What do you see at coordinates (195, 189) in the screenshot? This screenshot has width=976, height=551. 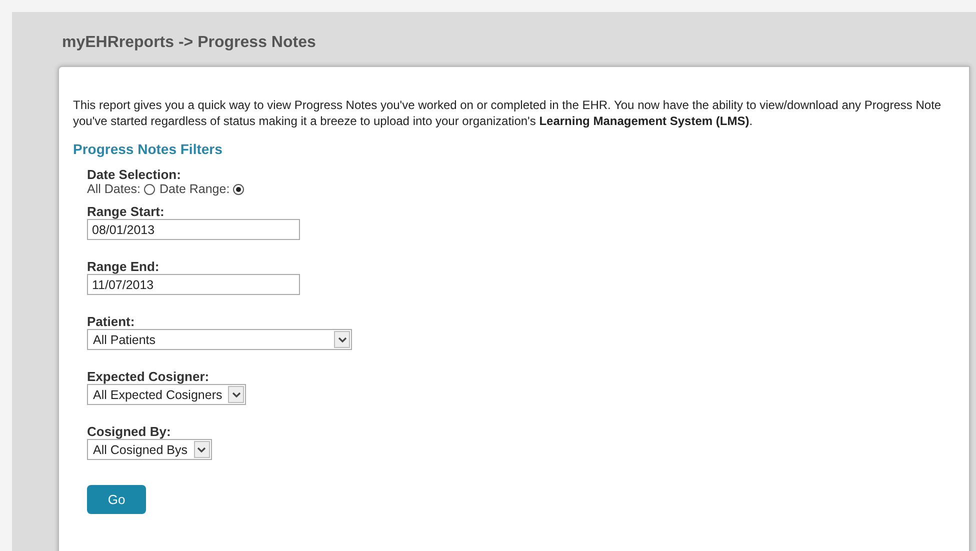 I see `radio-label: Date Range:` at bounding box center [195, 189].